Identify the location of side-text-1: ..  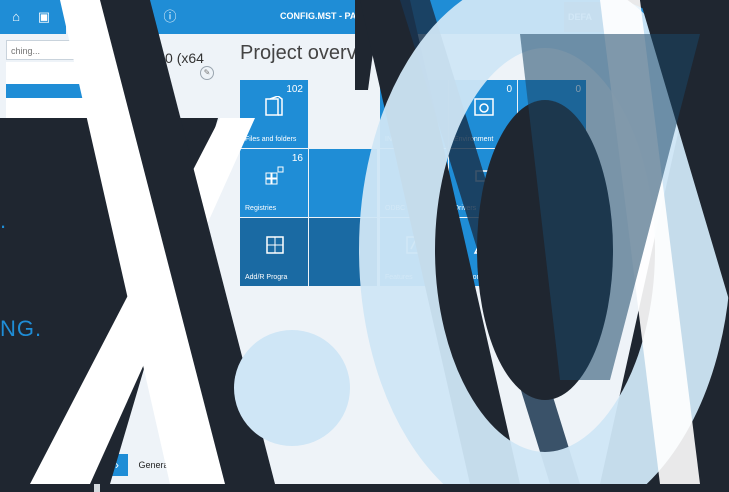
(4, 220).